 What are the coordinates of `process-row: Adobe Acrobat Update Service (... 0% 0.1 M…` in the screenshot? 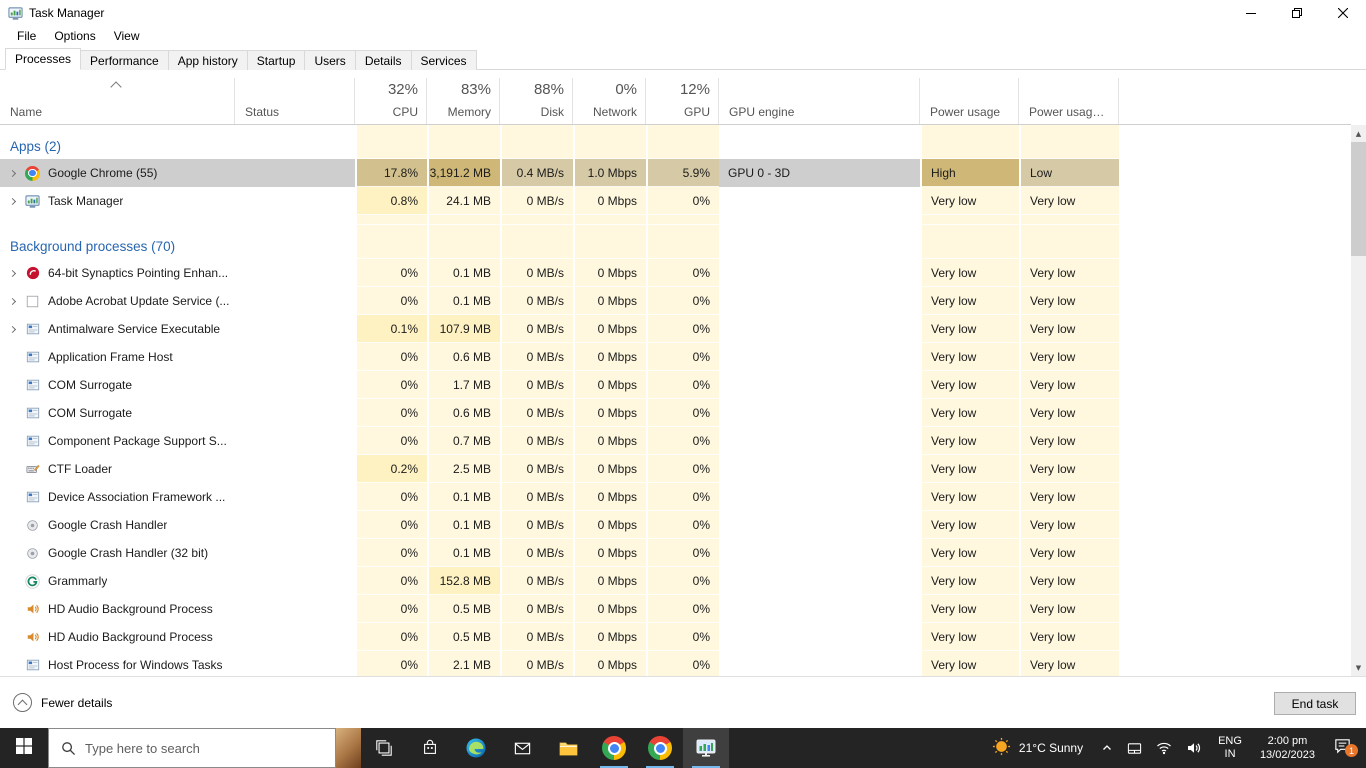 It's located at (559, 301).